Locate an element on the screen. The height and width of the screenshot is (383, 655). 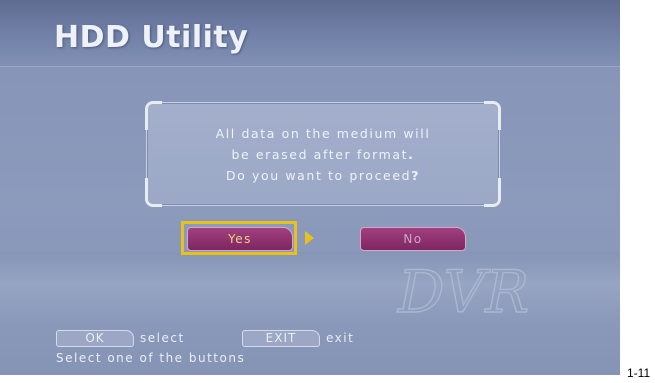
page-number: 1-11 is located at coordinates (639, 373).